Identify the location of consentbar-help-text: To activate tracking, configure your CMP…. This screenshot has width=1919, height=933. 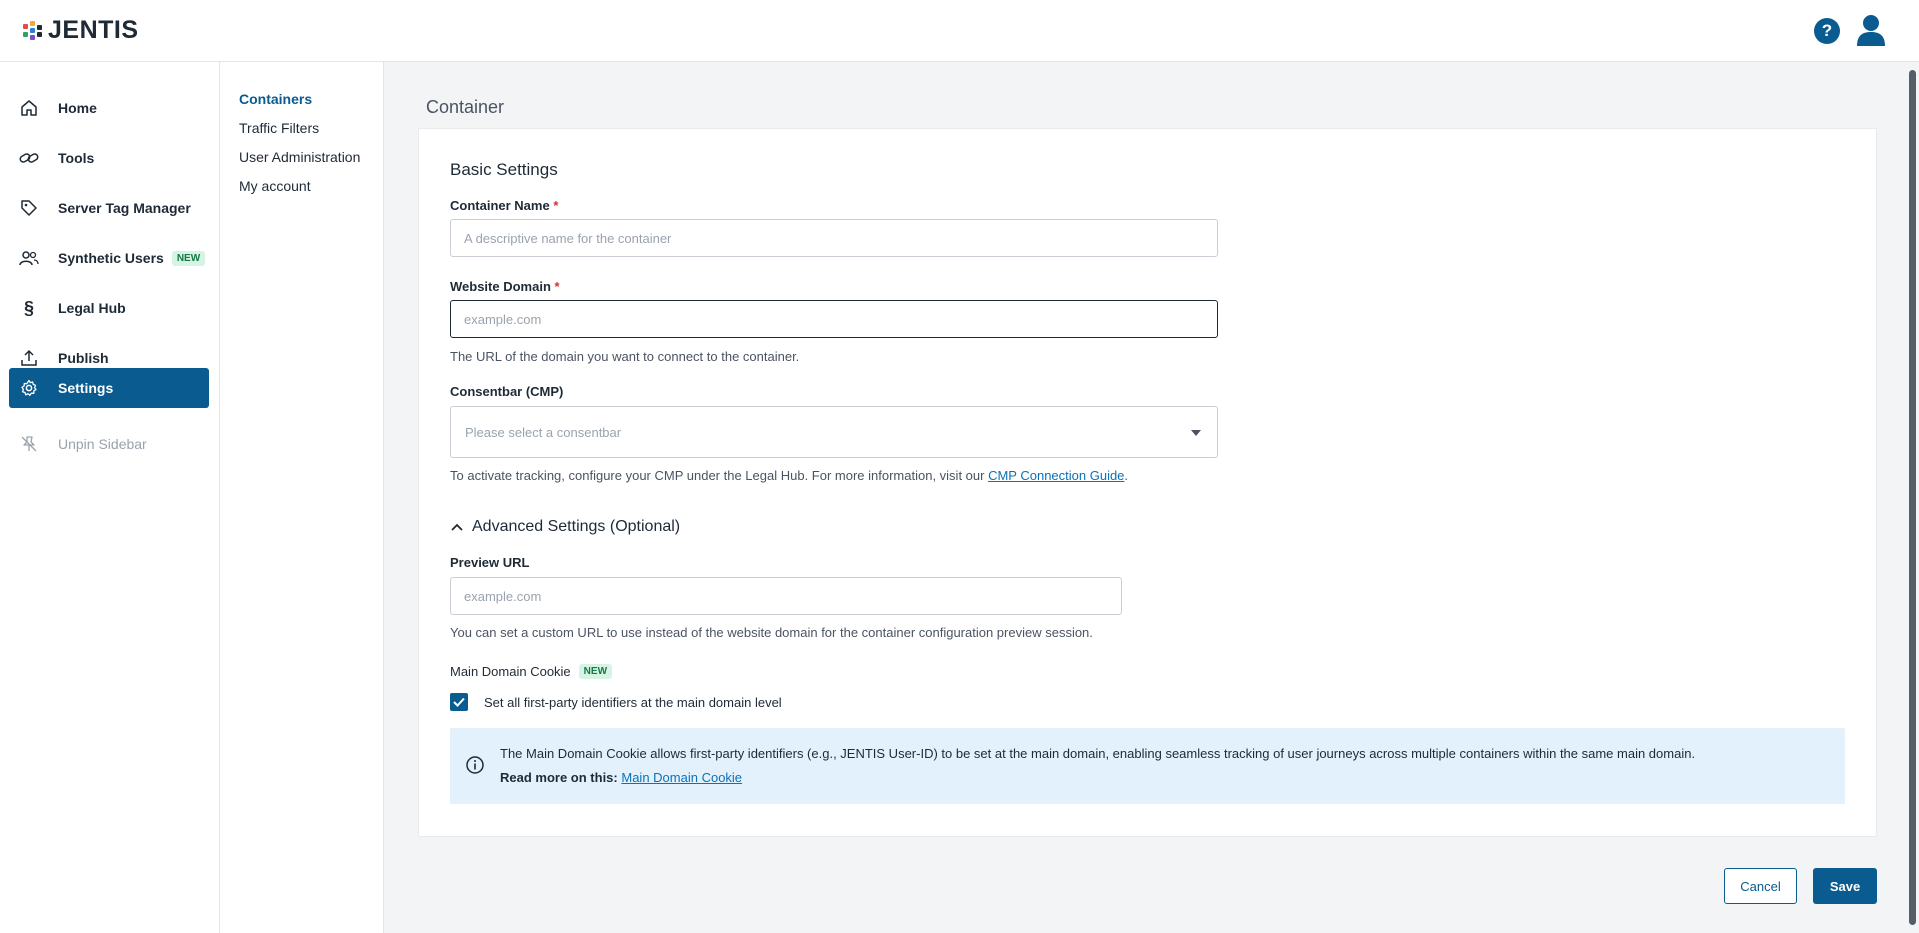
(719, 475).